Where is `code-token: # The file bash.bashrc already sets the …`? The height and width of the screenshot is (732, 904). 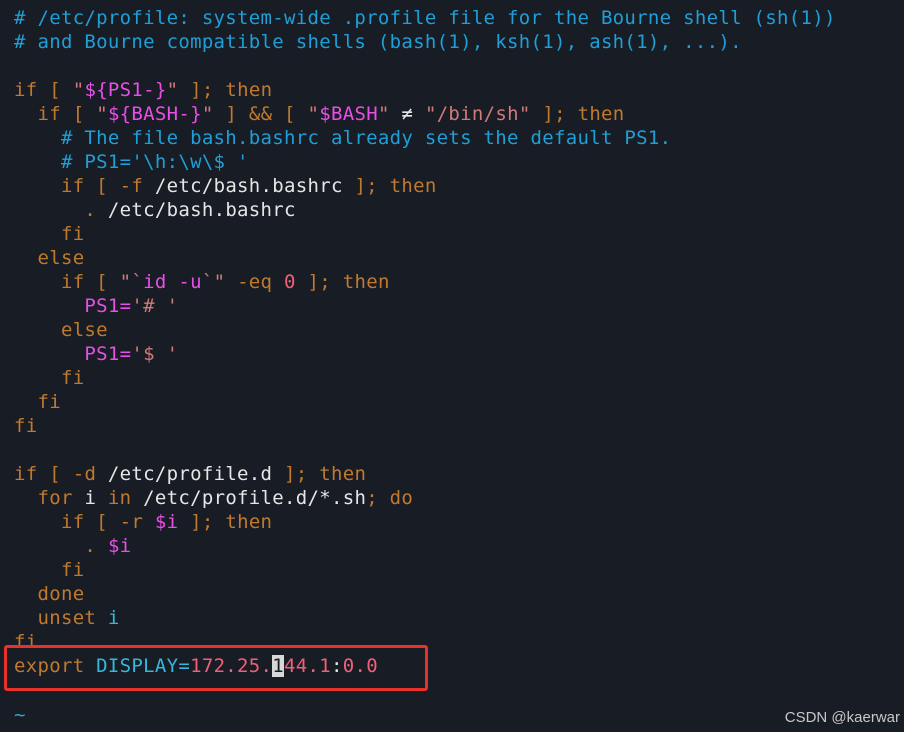
code-token: # The file bash.bashrc already sets the … is located at coordinates (343, 138).